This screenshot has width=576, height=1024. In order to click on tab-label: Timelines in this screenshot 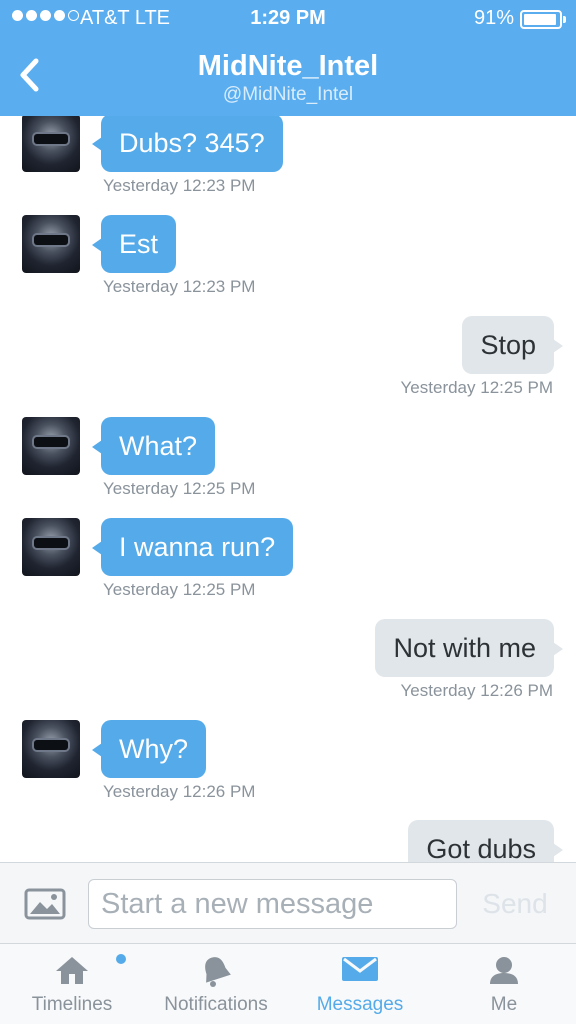, I will do `click(72, 1004)`.